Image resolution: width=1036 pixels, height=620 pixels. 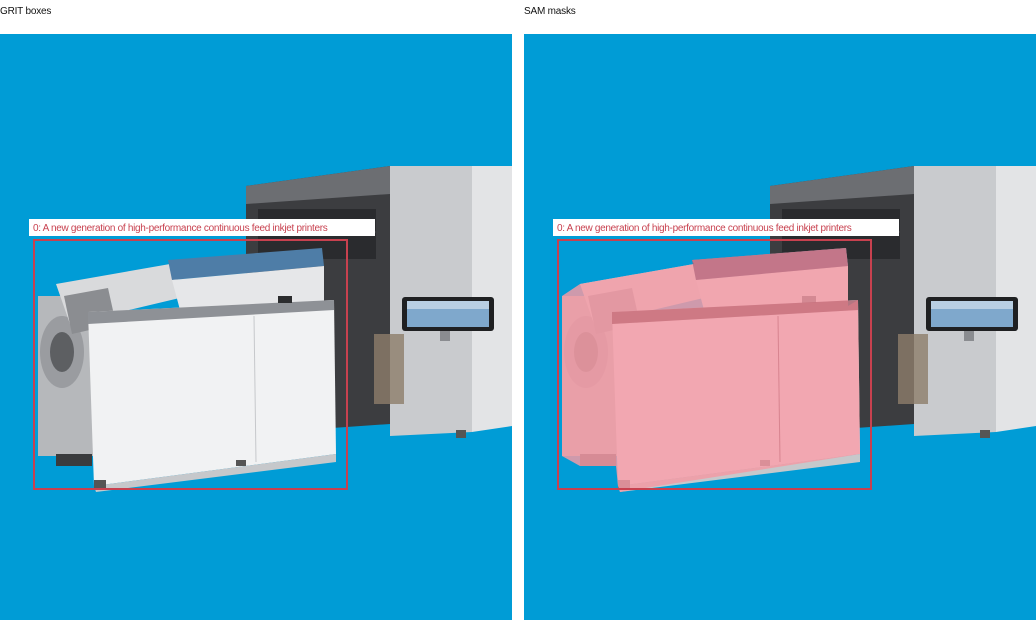 I want to click on panel-title-grit: GRIT boxes, so click(x=26, y=11).